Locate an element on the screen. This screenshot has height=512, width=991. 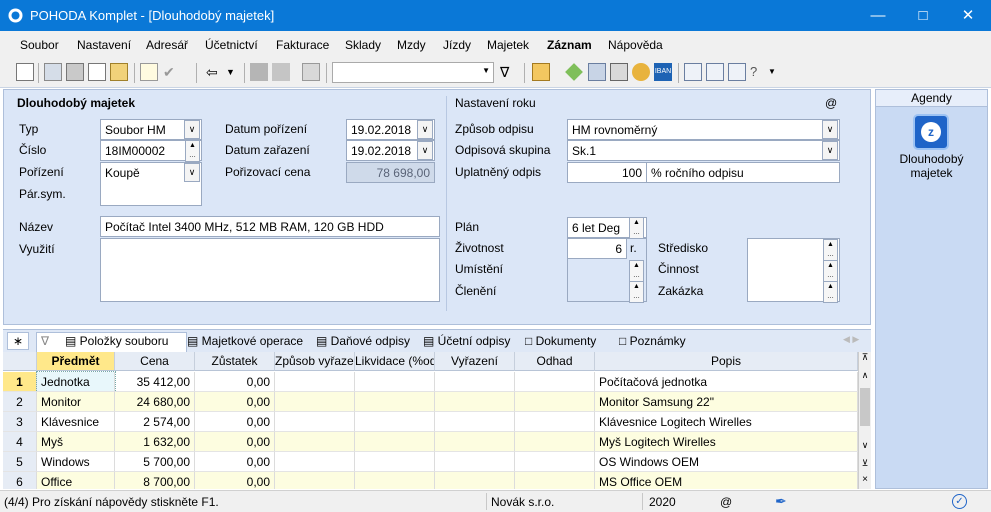
scroll-down-icon: ∨ is located at coordinates (865, 447).